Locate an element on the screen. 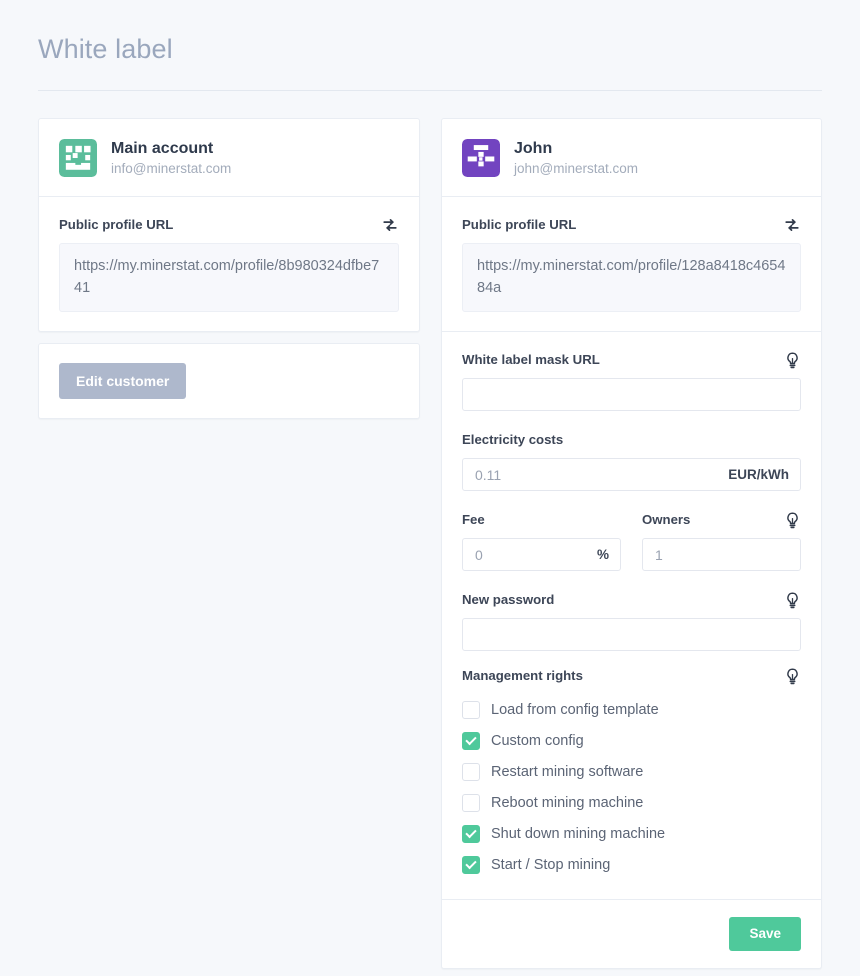 The image size is (860, 976). left-public-profile-label-row: Public profile URL is located at coordinates (229, 225).